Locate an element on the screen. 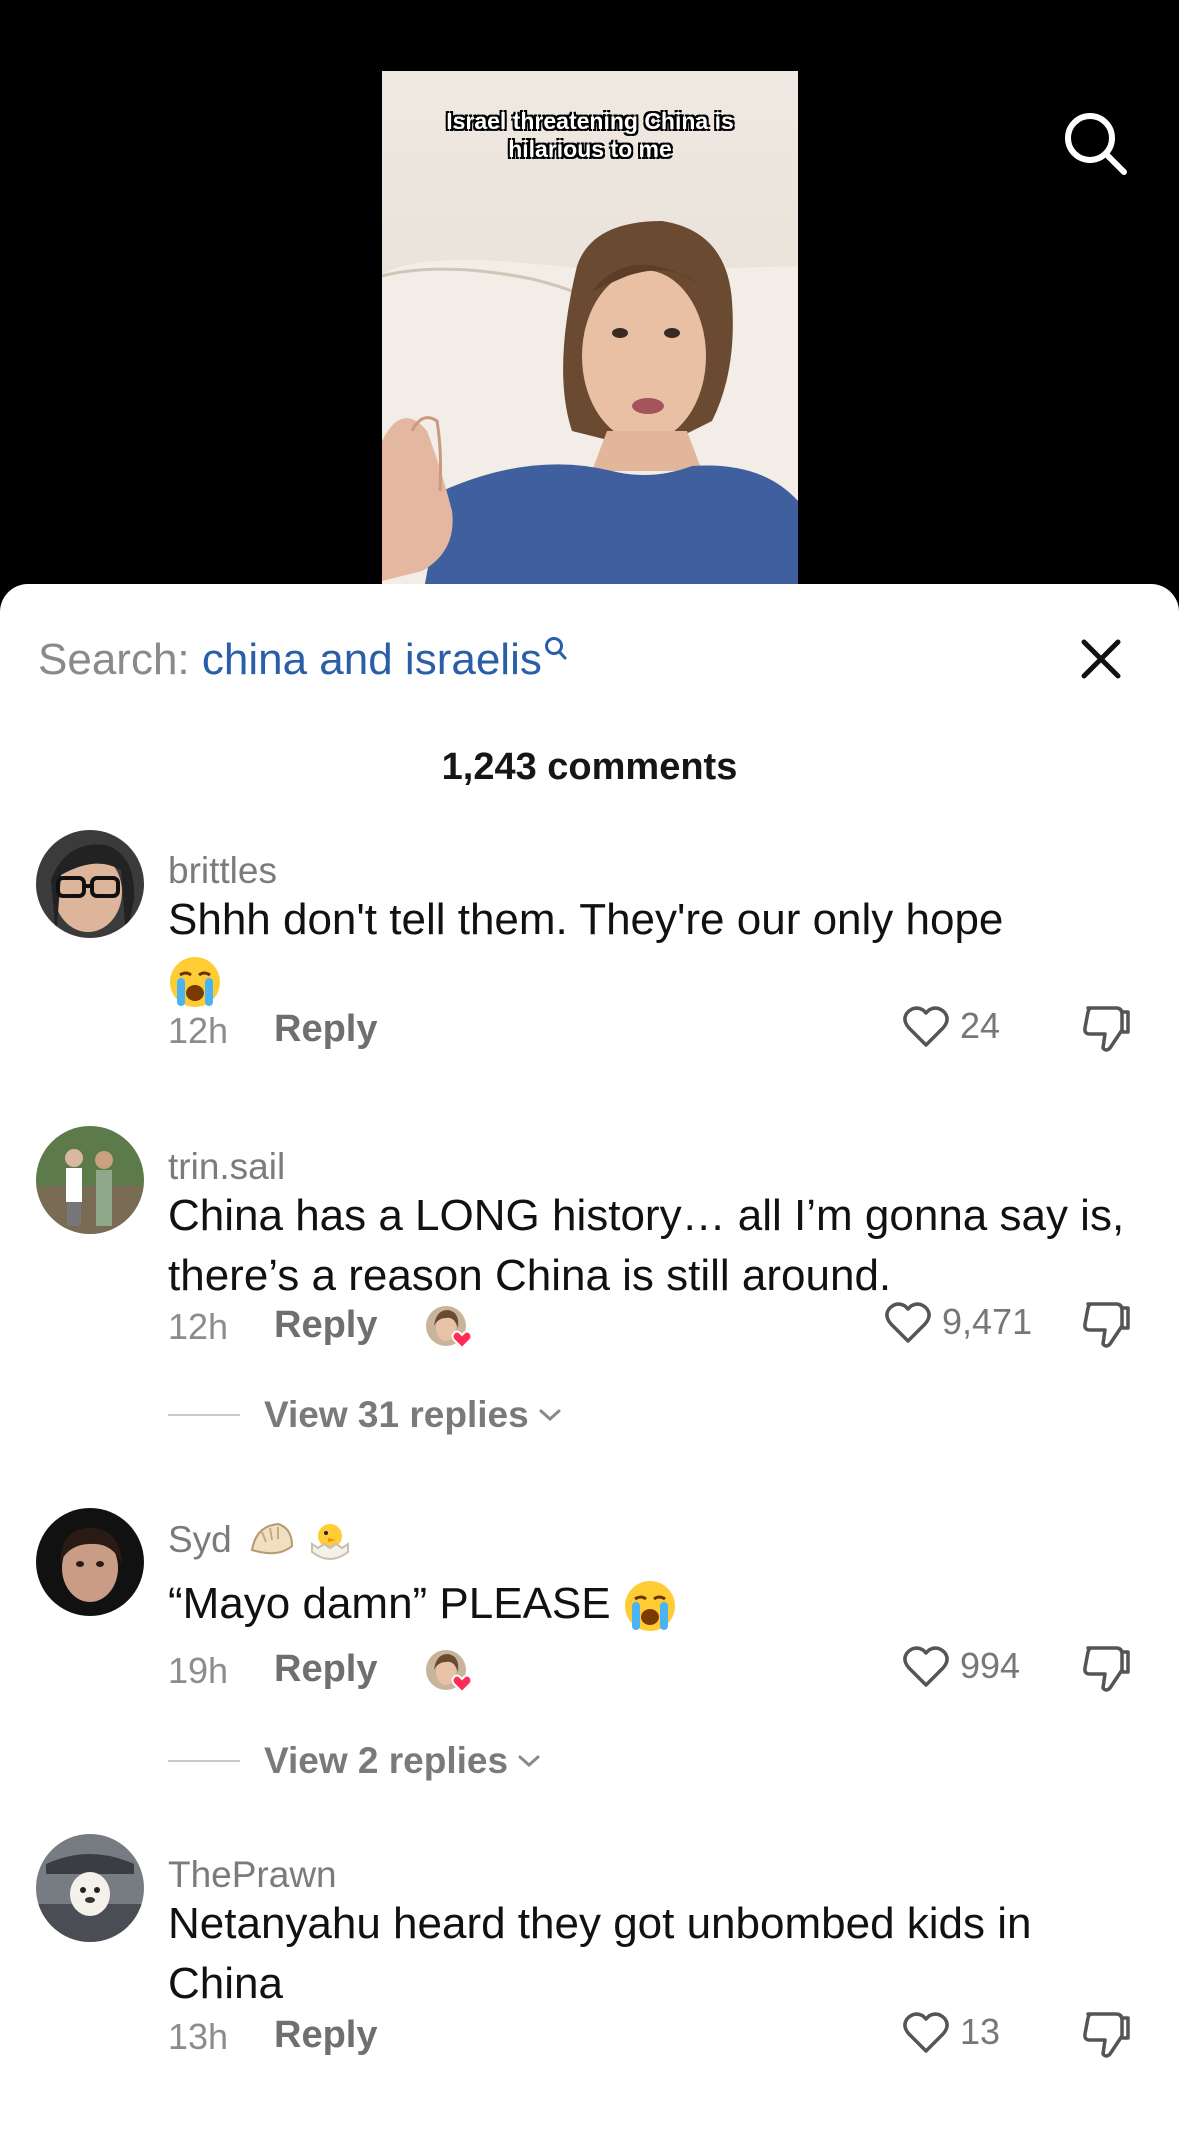 The width and height of the screenshot is (1179, 2130). hatching-chick-emoji-icon is located at coordinates (330, 1542).